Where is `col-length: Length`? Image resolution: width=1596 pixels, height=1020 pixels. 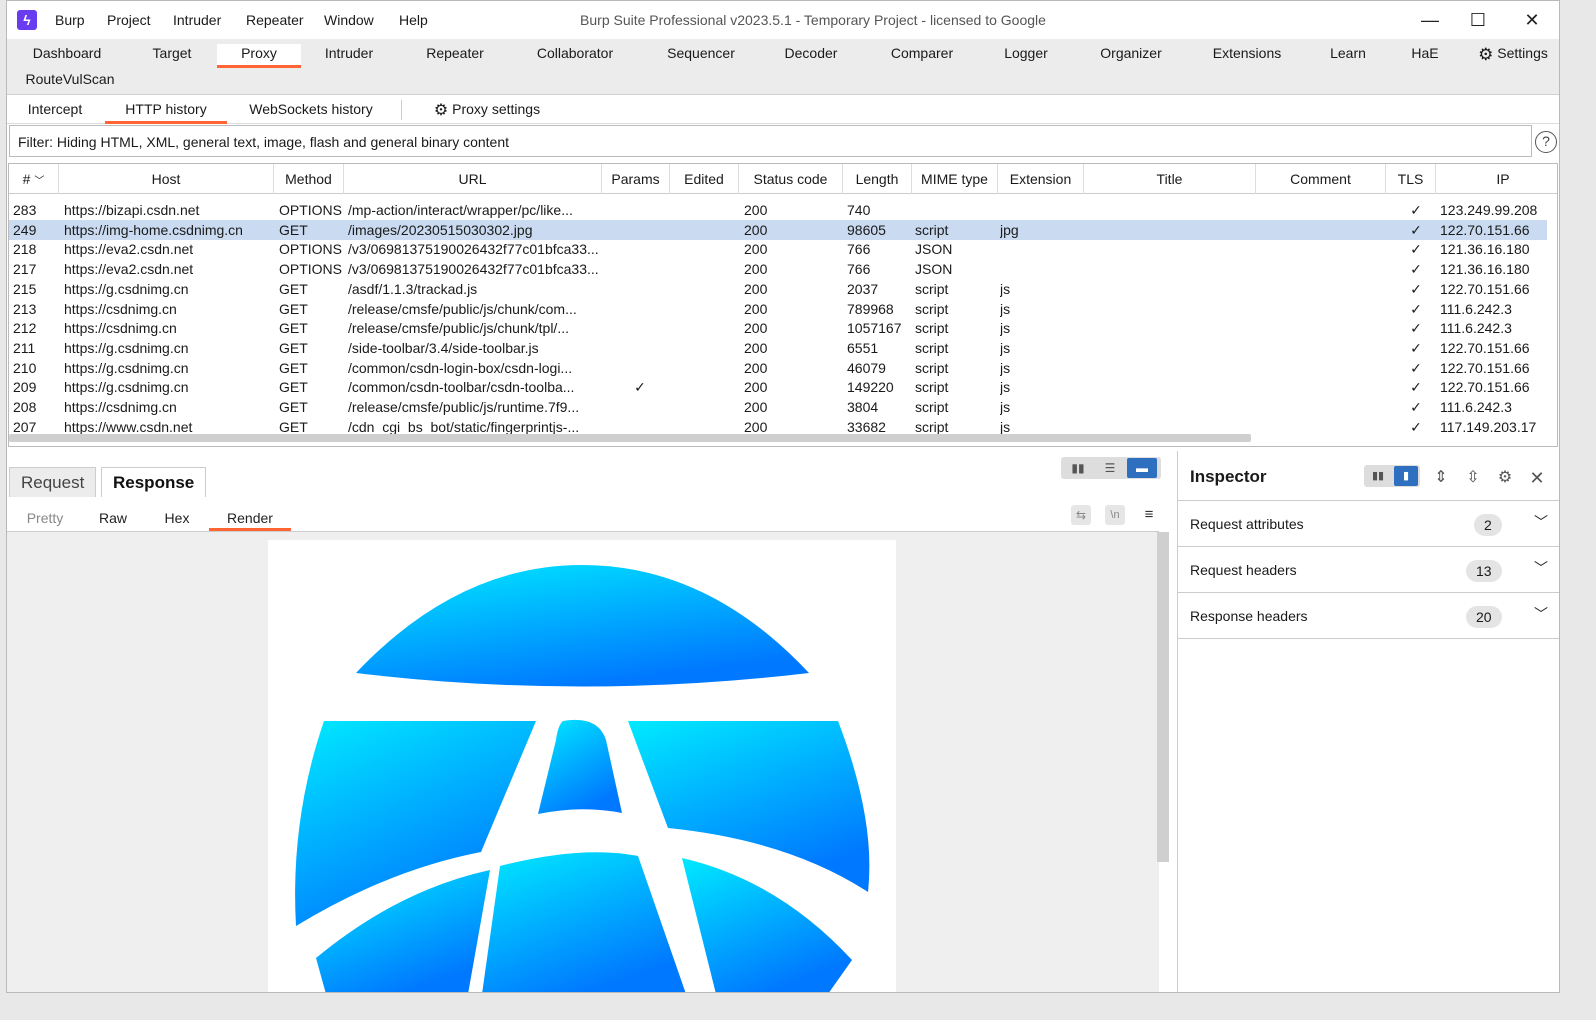 col-length: Length is located at coordinates (877, 179).